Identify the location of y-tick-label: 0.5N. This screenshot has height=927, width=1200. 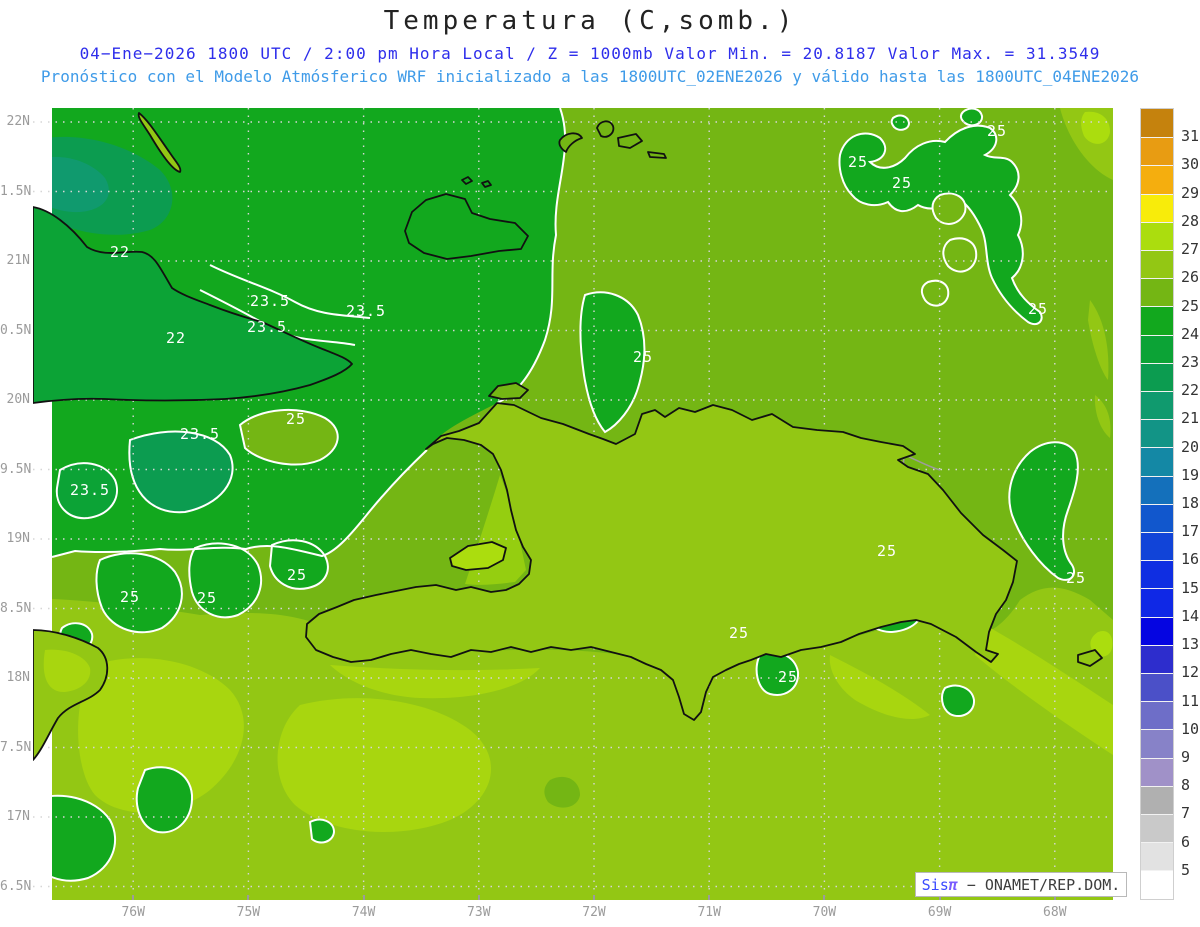
(16, 330).